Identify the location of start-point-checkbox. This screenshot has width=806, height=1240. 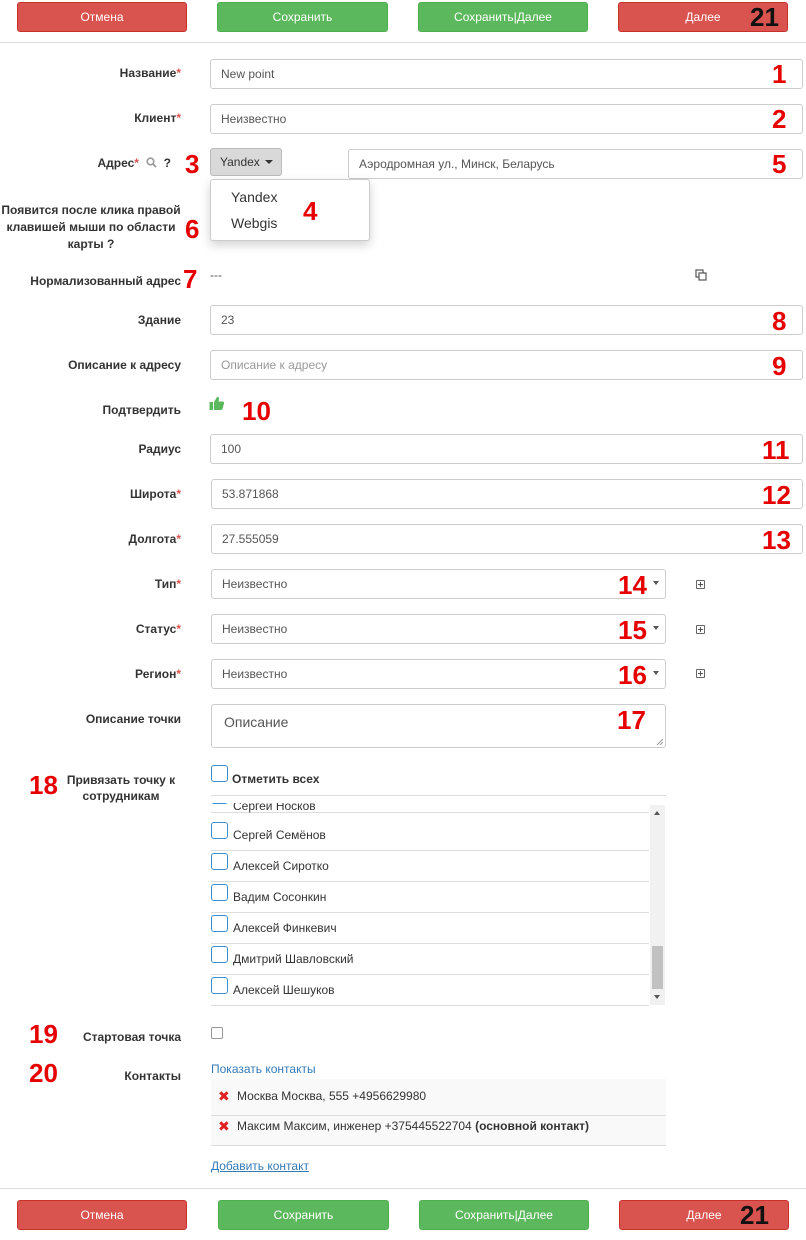
(217, 1033).